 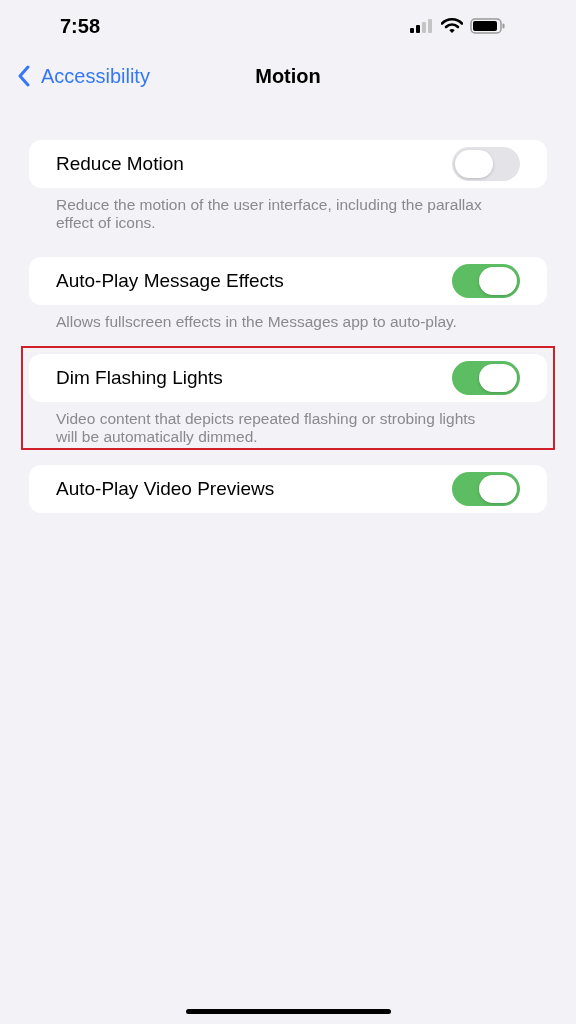 I want to click on setting-label: Auto-Play Video Previews, so click(x=165, y=489).